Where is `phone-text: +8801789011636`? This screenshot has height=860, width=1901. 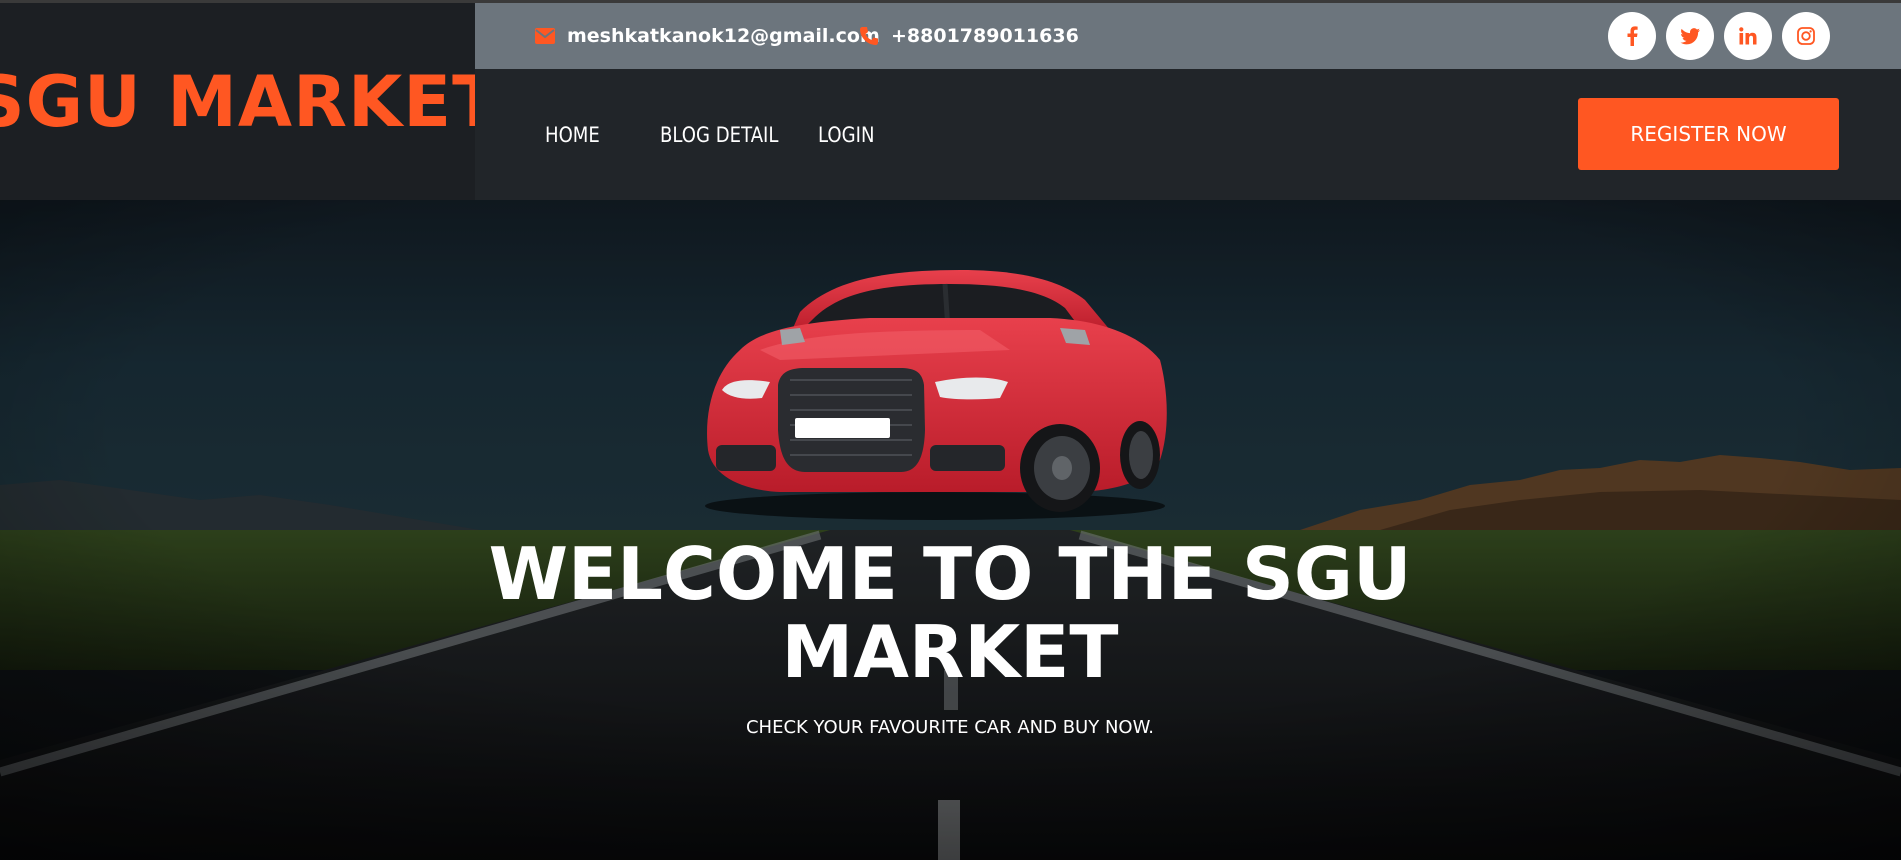
phone-text: +8801789011636 is located at coordinates (985, 36).